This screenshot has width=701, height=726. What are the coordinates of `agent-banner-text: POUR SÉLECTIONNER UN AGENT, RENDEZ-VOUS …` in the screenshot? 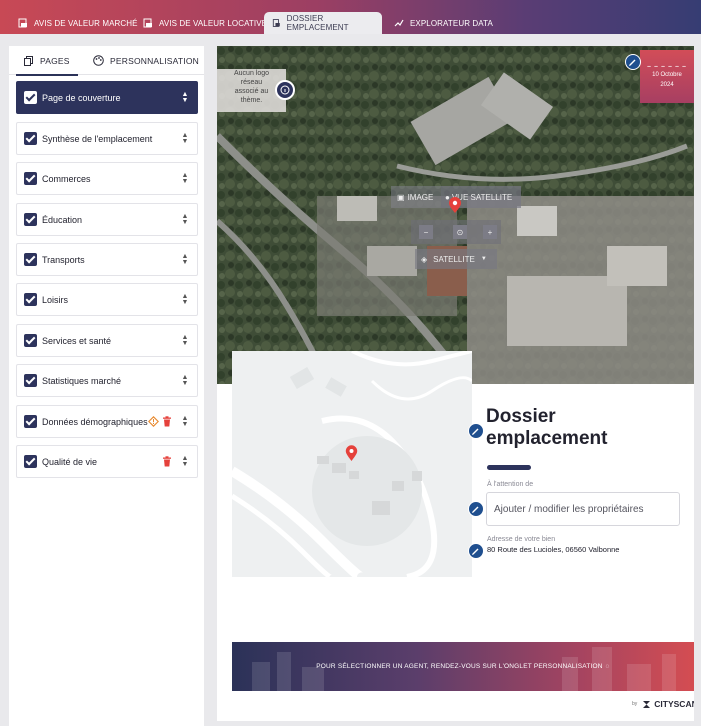 It's located at (463, 666).